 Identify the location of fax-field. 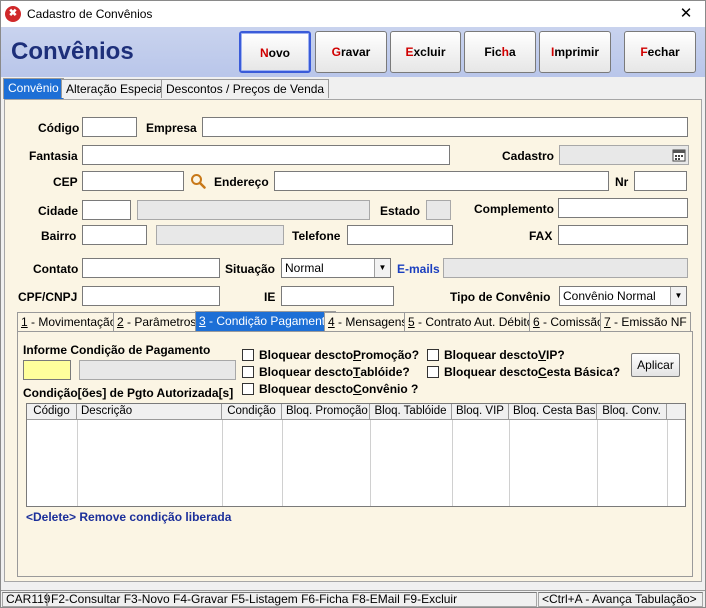
(623, 235).